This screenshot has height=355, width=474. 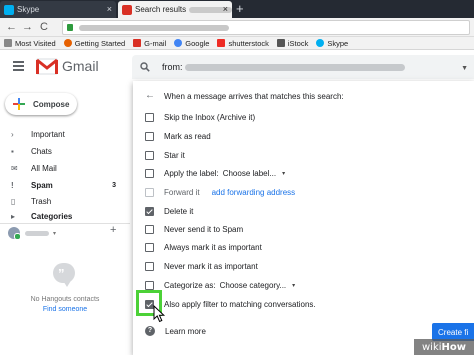 What do you see at coordinates (35, 43) in the screenshot?
I see `bookmark-label: Most Visited` at bounding box center [35, 43].